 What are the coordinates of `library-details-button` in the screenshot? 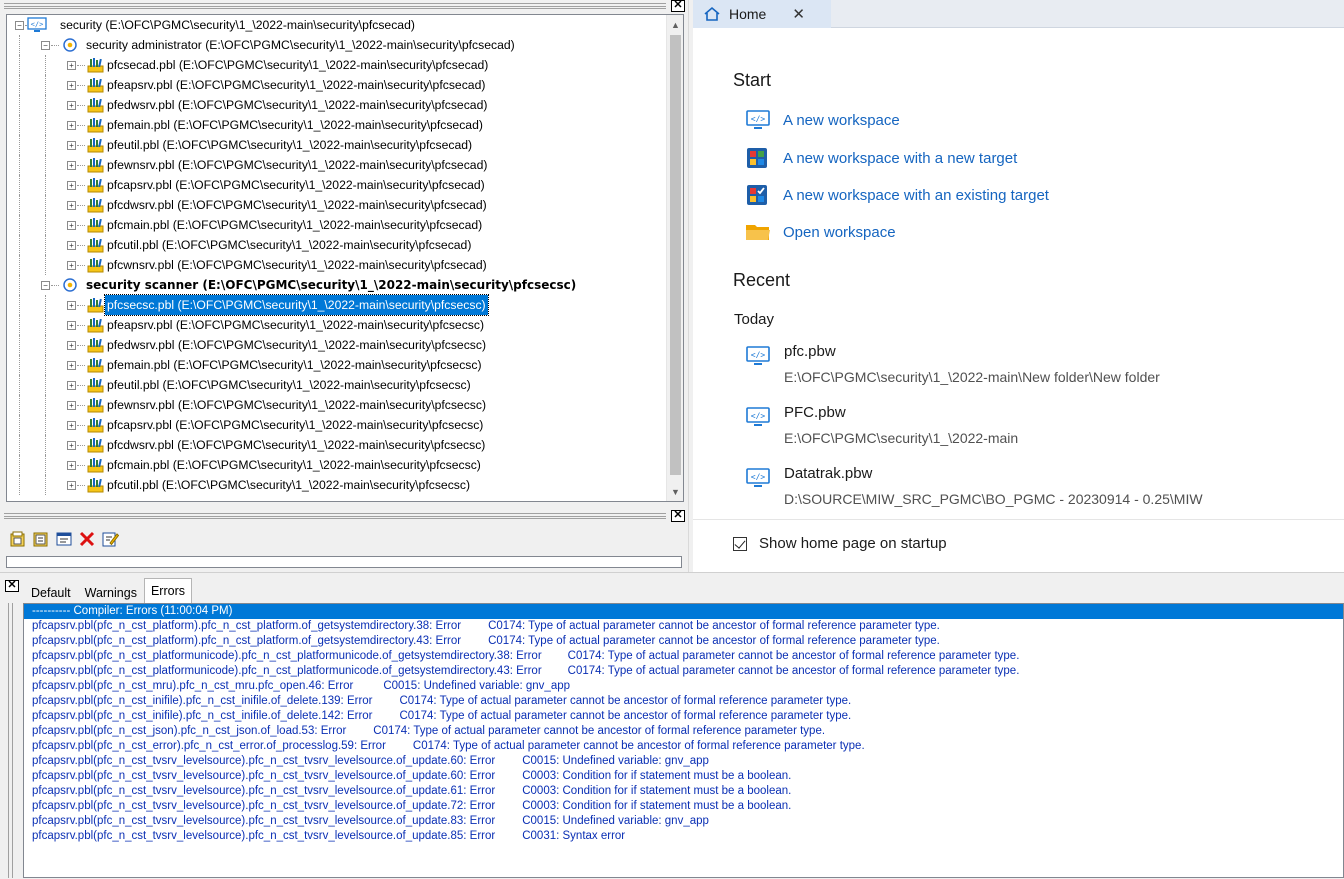 It's located at (41, 539).